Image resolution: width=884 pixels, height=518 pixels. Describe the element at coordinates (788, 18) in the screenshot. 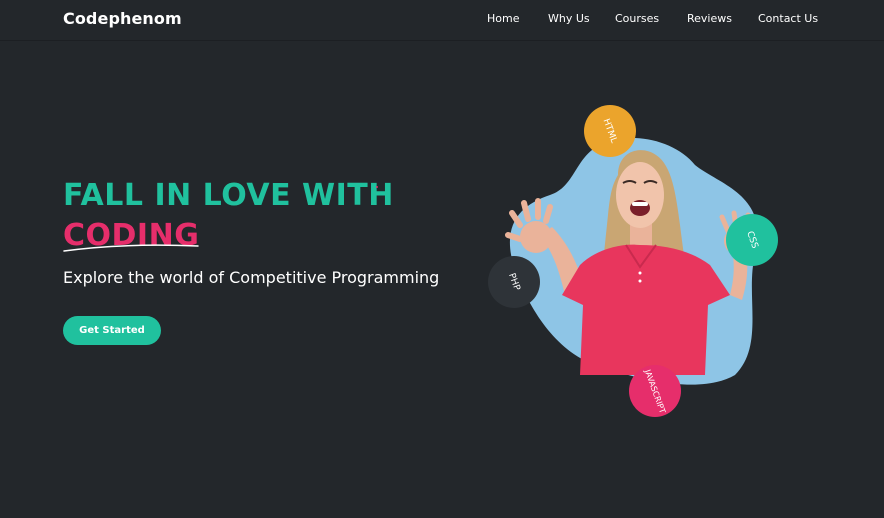

I see `nav-contact-us-link: Contact Us` at that location.